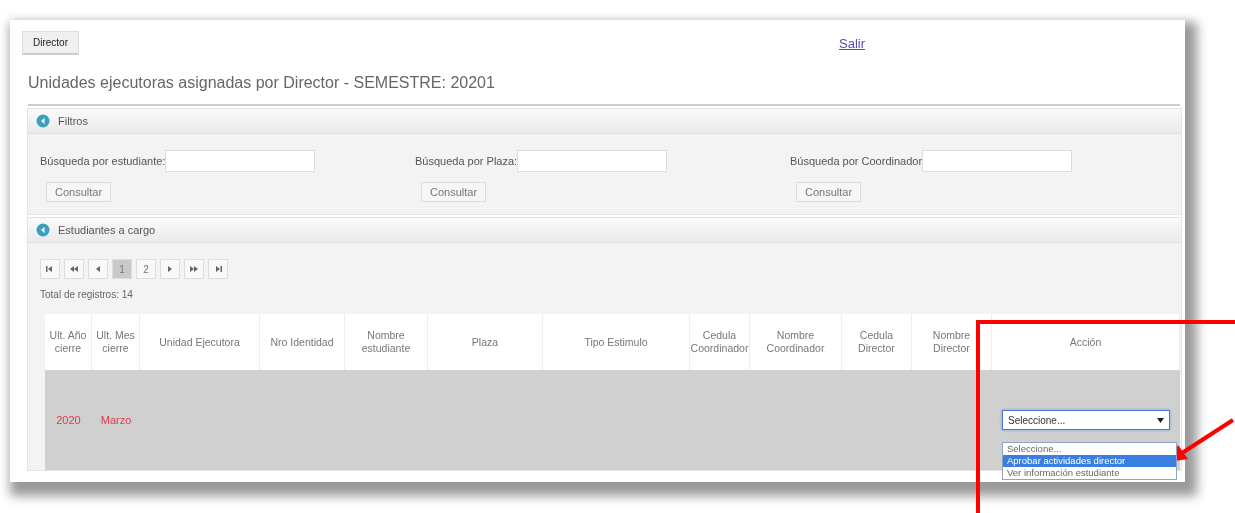 This screenshot has height=513, width=1235. Describe the element at coordinates (146, 269) in the screenshot. I see `page-button: 2` at that location.